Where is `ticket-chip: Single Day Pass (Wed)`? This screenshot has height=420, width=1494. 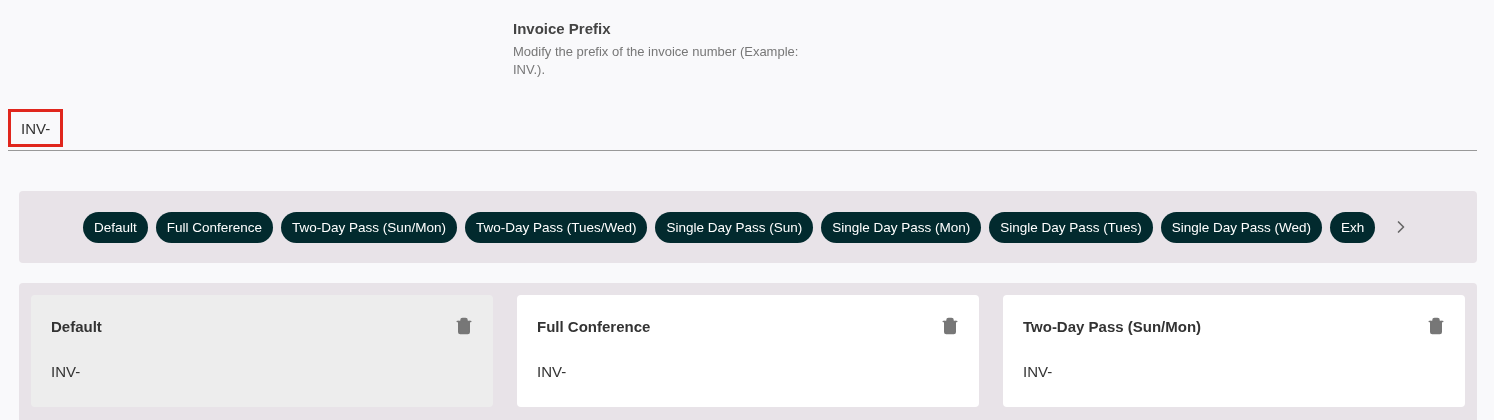
ticket-chip: Single Day Pass (Wed) is located at coordinates (1241, 227).